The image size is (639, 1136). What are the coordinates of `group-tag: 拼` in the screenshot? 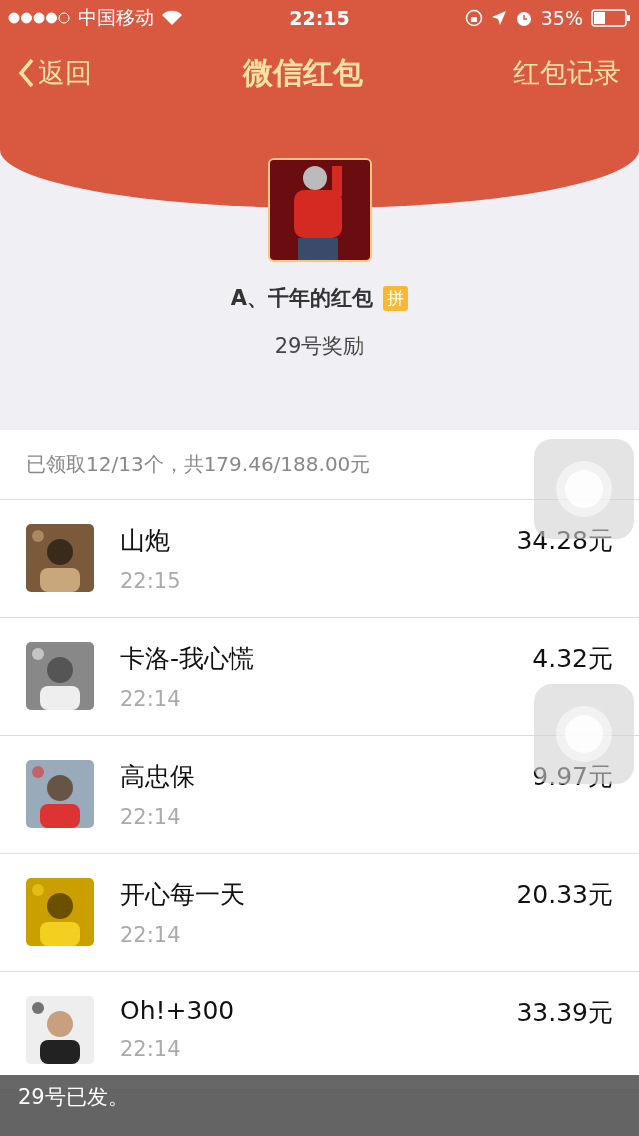 It's located at (396, 298).